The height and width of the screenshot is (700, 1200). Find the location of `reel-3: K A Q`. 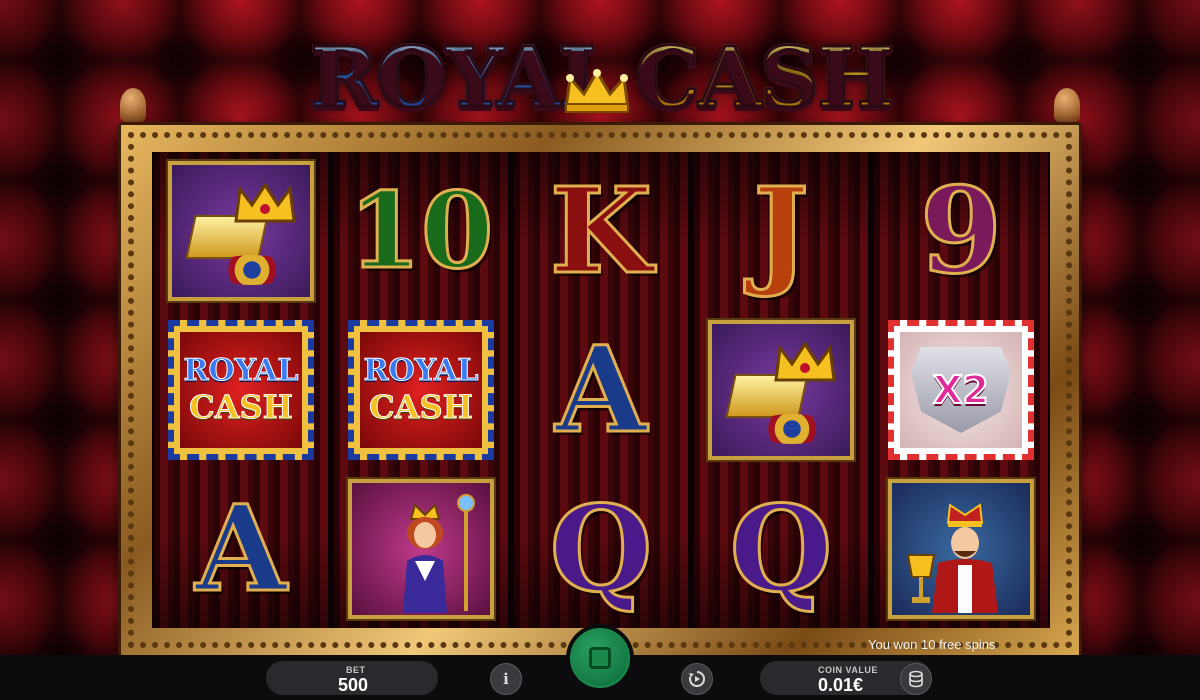

reel-3: K A Q is located at coordinates (601, 390).